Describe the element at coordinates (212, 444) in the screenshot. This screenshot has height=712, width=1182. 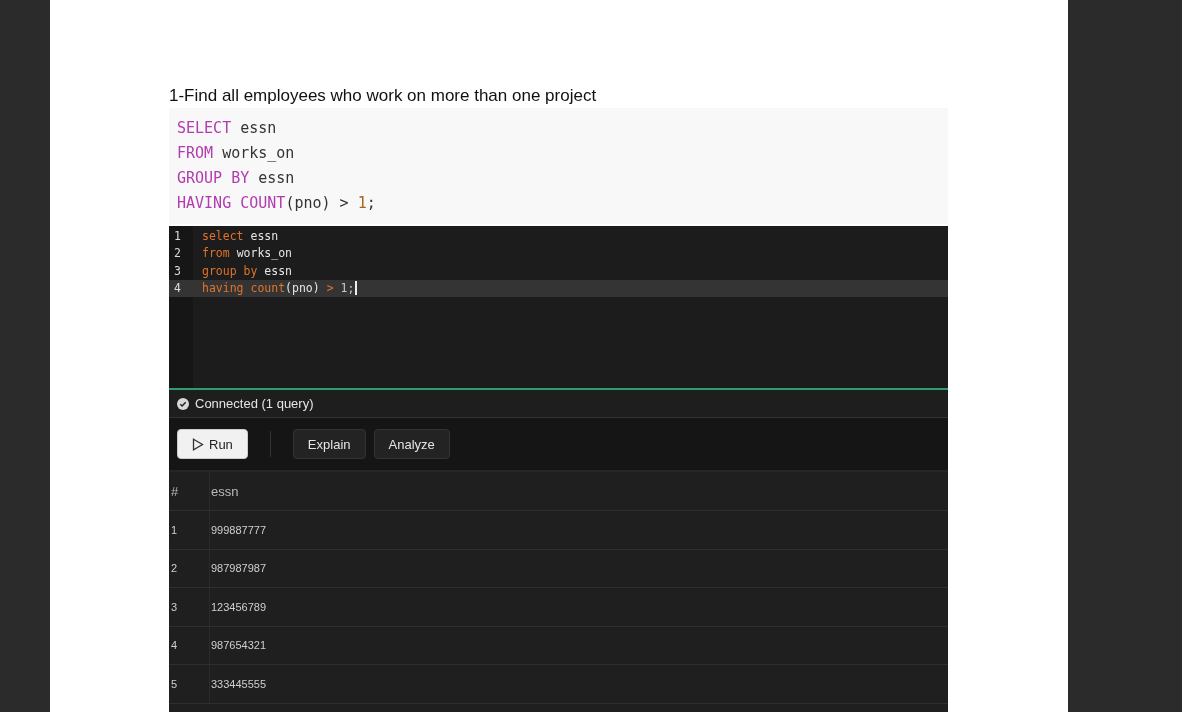
I see `run-button: Run` at that location.